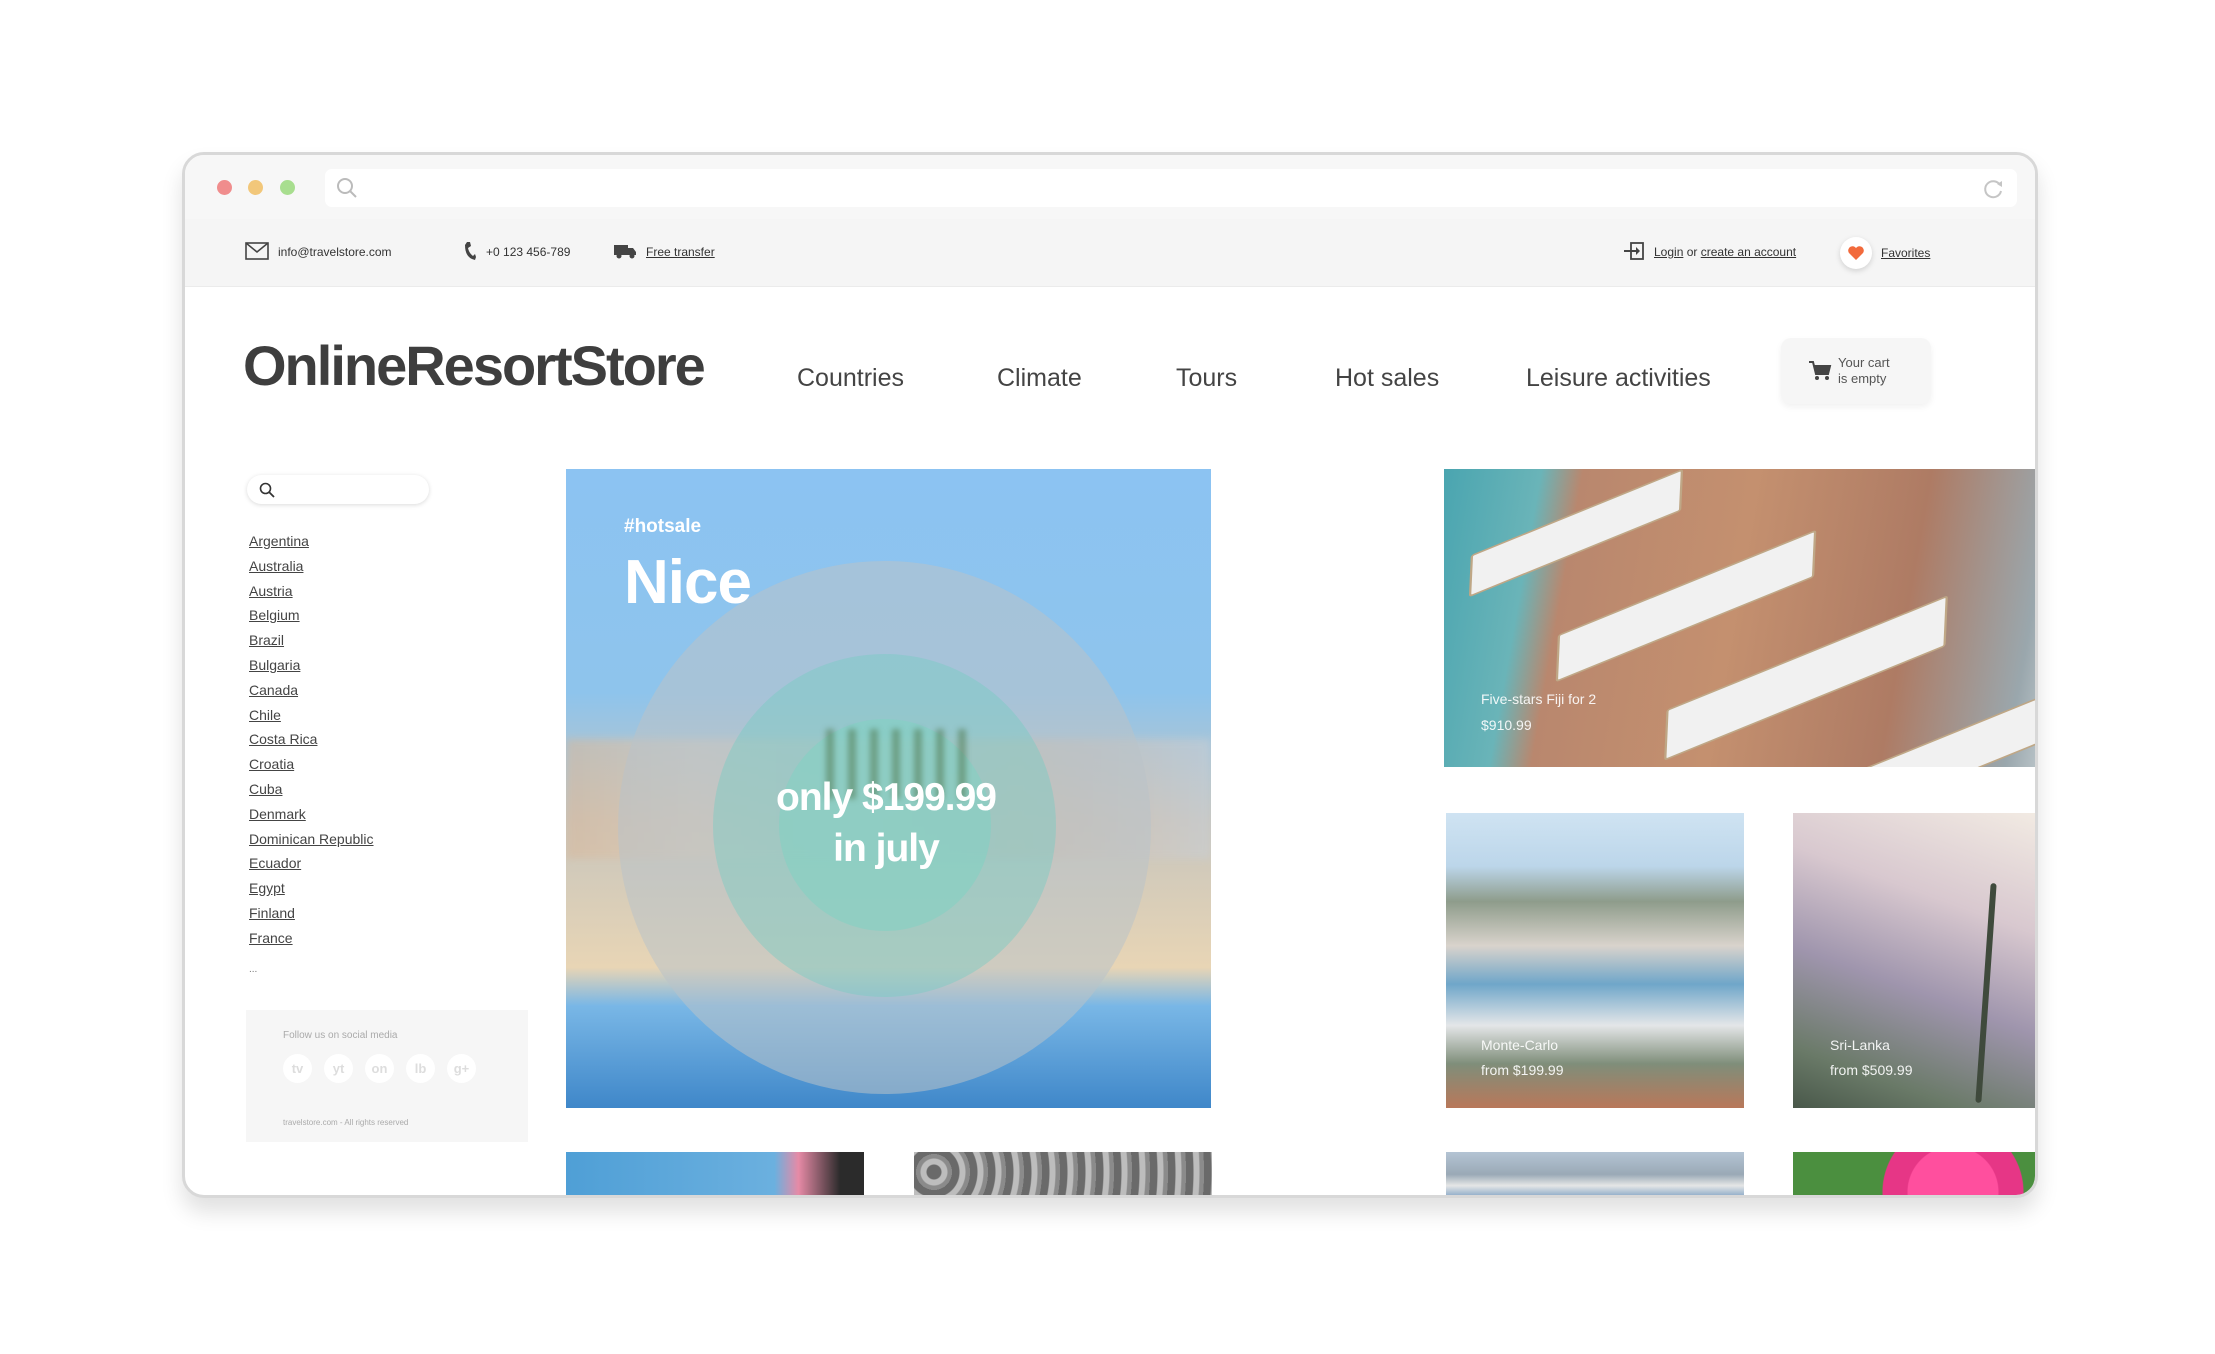 This screenshot has height=1354, width=2215. Describe the element at coordinates (257, 252) in the screenshot. I see `envelope-icon` at that location.